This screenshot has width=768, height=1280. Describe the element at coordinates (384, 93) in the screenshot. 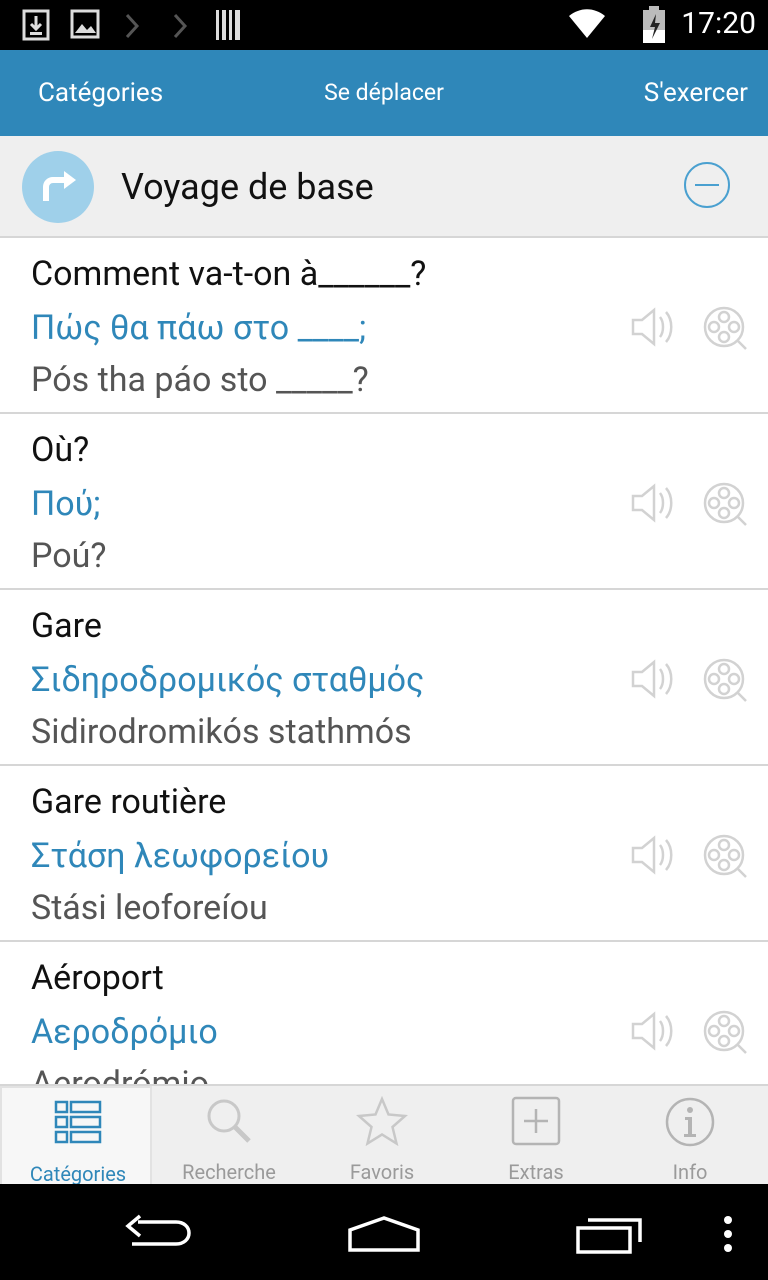

I see `action-bar: Se déplacer Catégories S'exercer` at that location.